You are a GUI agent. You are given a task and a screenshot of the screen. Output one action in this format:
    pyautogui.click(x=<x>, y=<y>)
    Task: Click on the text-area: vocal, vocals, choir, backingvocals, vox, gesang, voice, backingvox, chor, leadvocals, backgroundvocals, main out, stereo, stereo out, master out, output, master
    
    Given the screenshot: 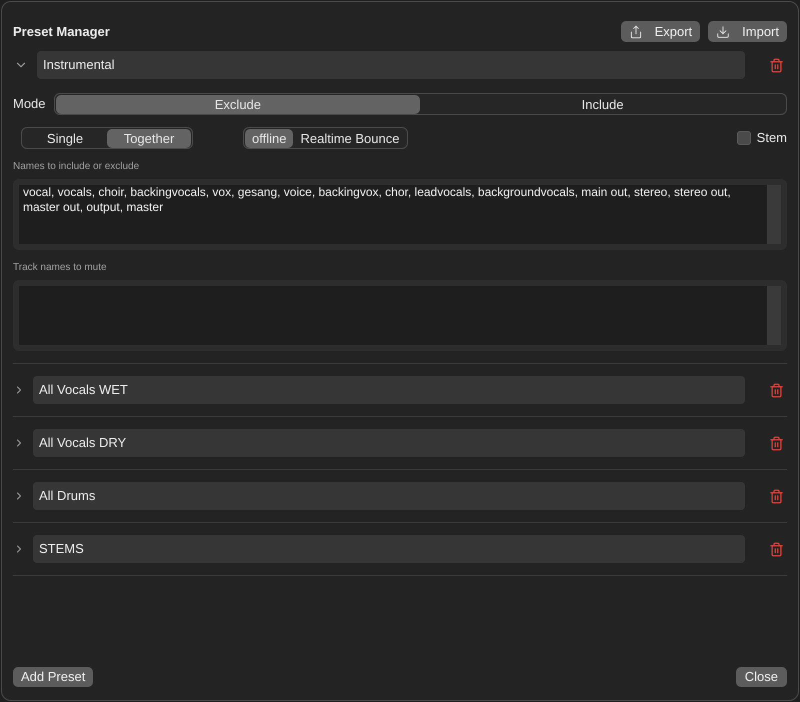 What is the action you would take?
    pyautogui.click(x=400, y=214)
    